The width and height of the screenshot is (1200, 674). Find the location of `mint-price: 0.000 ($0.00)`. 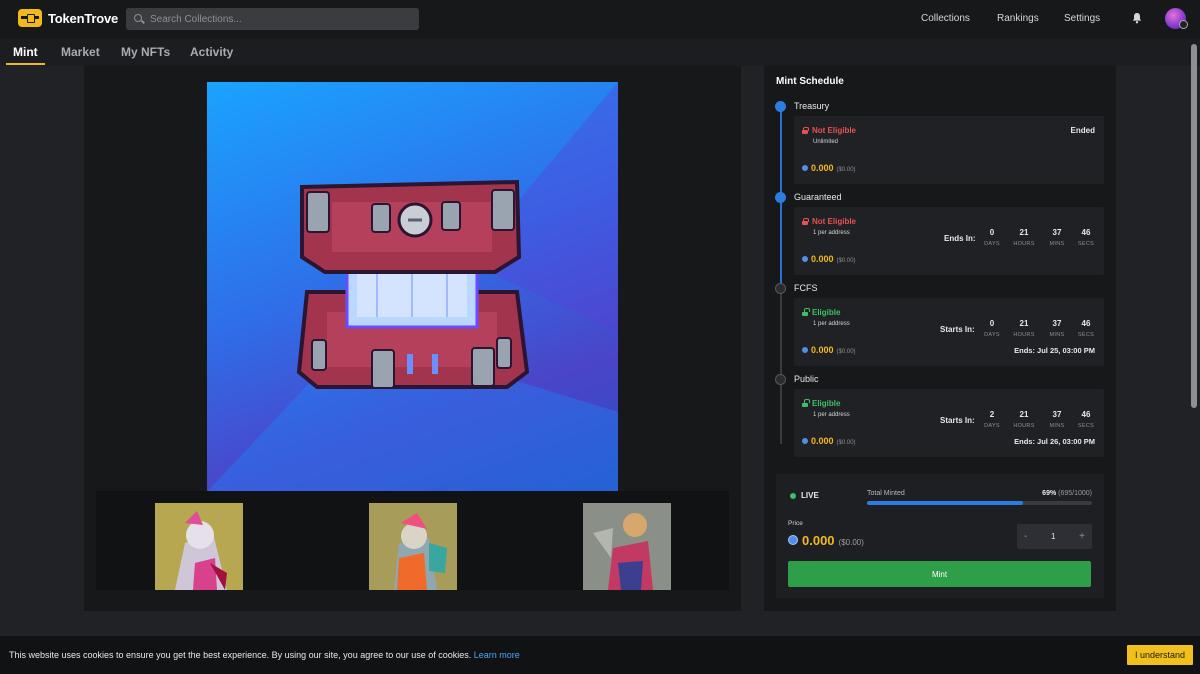

mint-price: 0.000 ($0.00) is located at coordinates (826, 540).